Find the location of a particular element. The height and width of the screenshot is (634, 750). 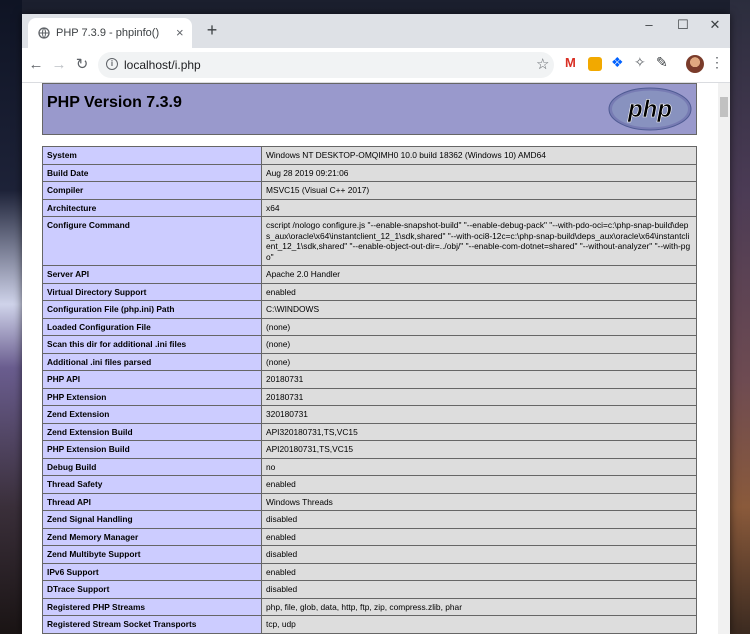

profile-avatar is located at coordinates (695, 64).